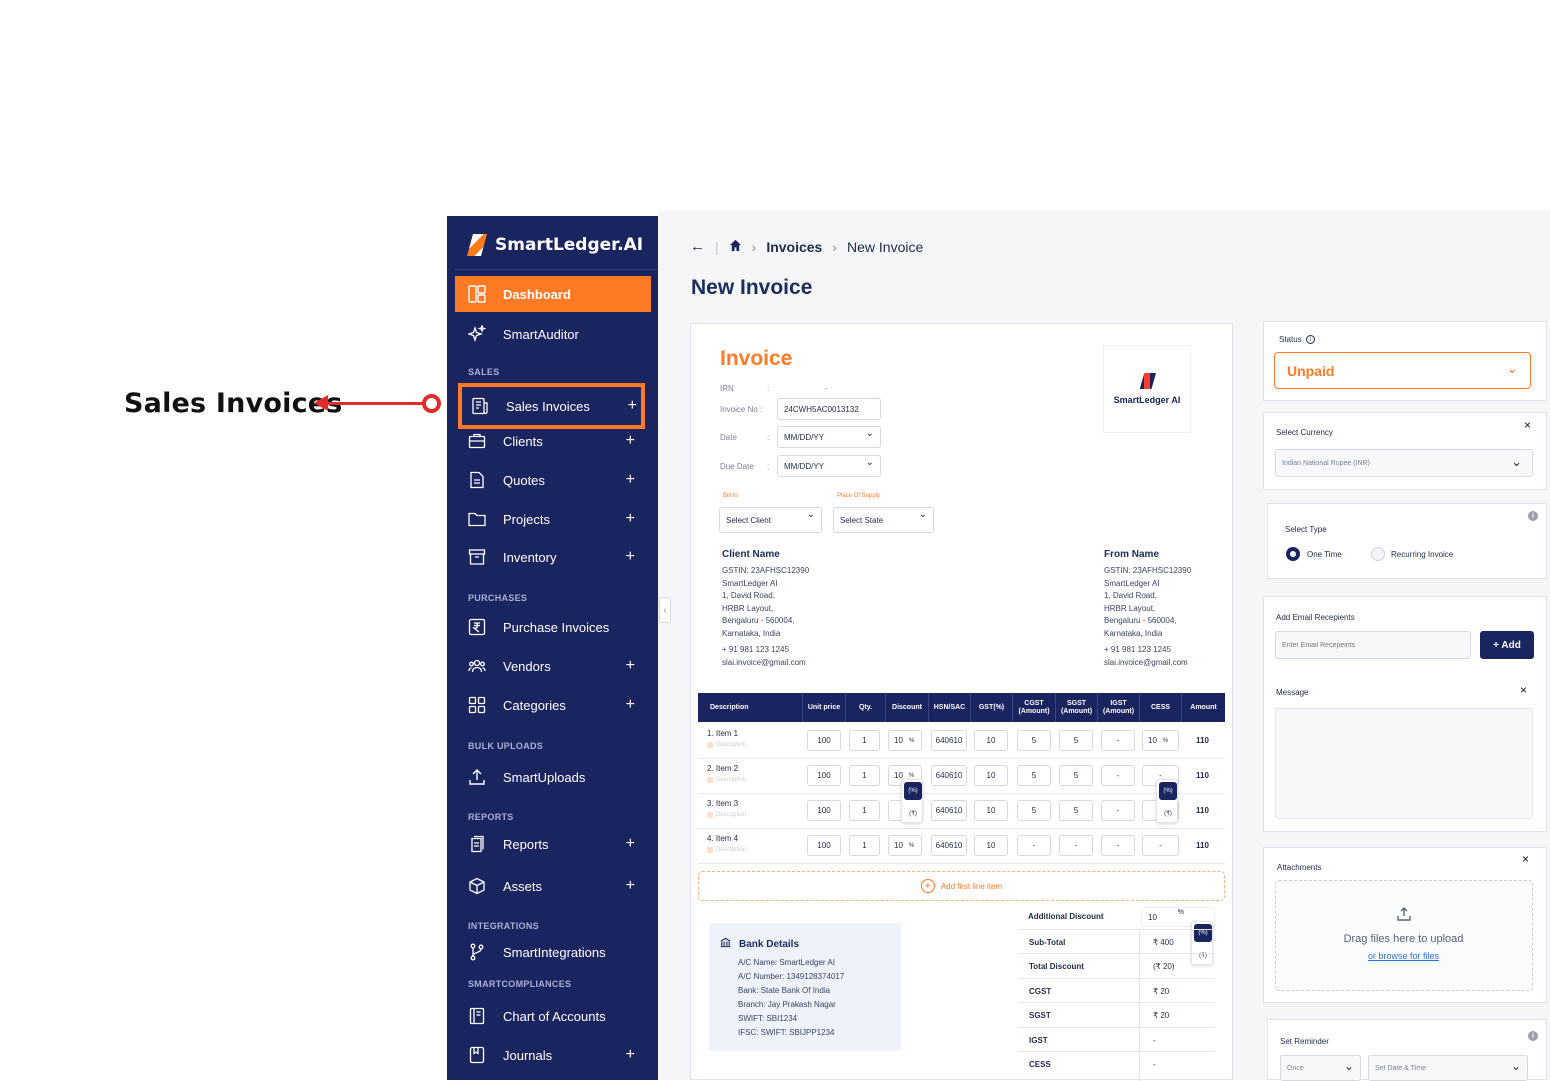 This screenshot has height=1081, width=1550. What do you see at coordinates (553, 519) in the screenshot?
I see `sidebar-item-projects: Projects +` at bounding box center [553, 519].